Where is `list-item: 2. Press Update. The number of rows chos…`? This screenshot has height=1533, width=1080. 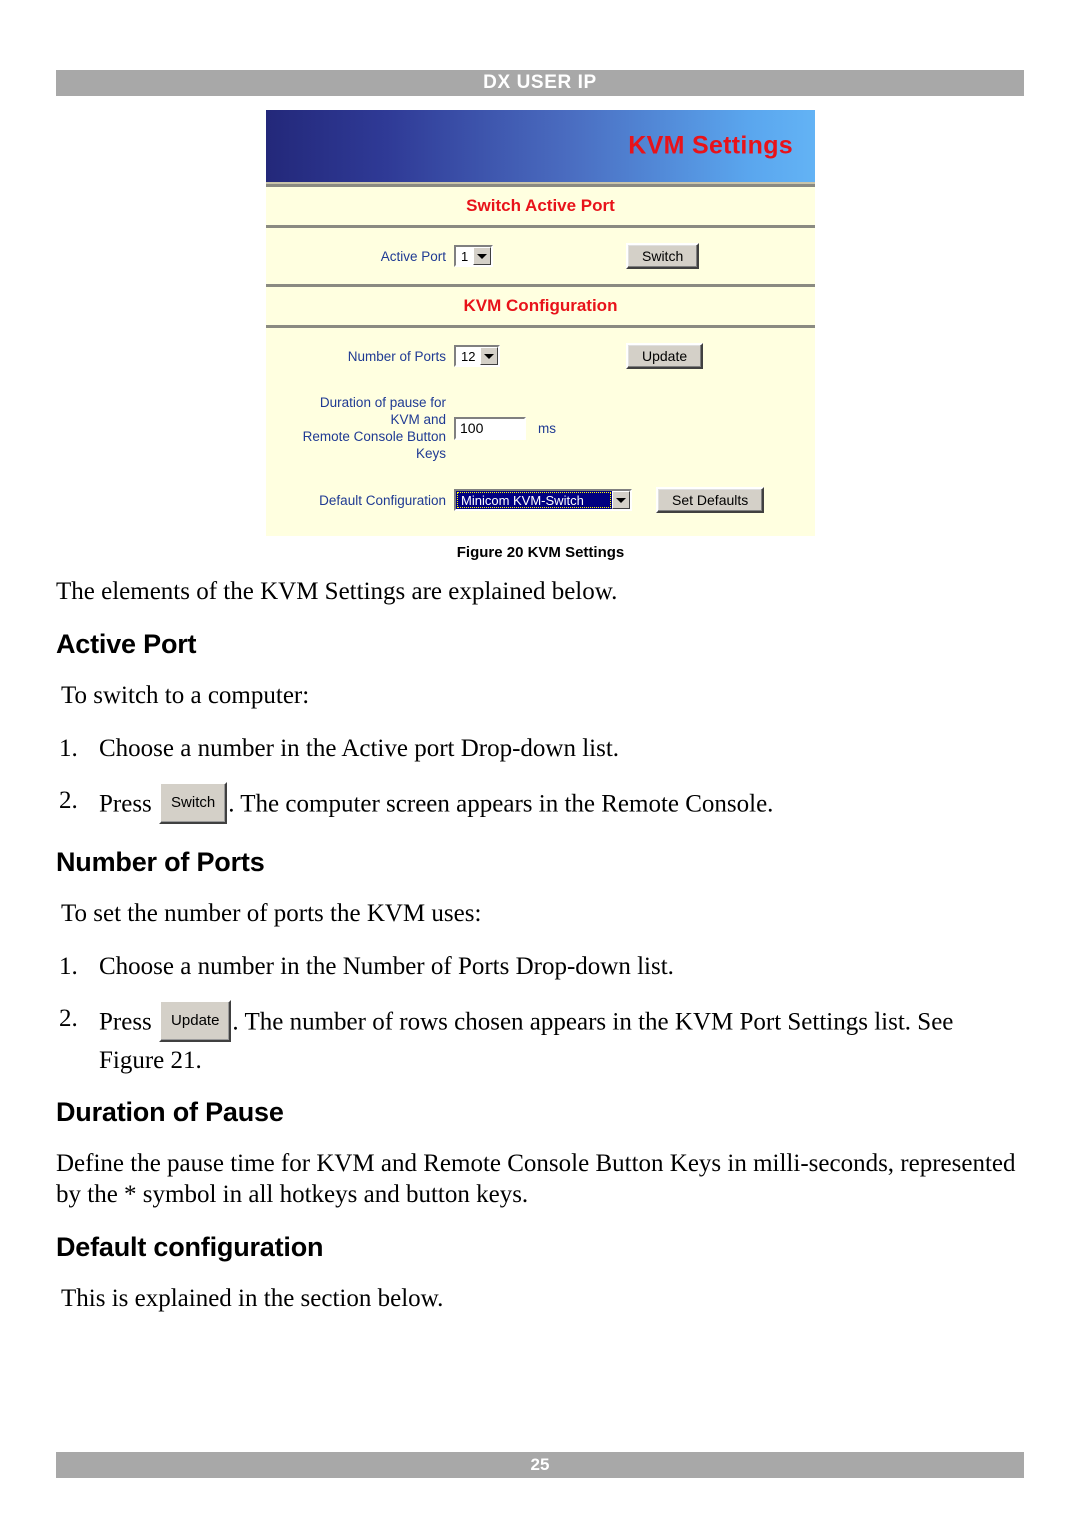 list-item: 2. Press Update. The number of rows chos… is located at coordinates (540, 1038).